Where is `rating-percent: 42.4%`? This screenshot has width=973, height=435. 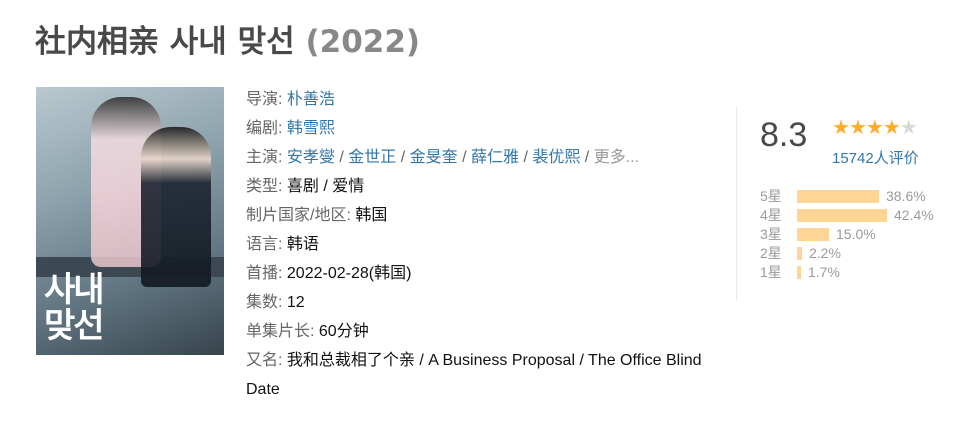
rating-percent: 42.4% is located at coordinates (914, 215).